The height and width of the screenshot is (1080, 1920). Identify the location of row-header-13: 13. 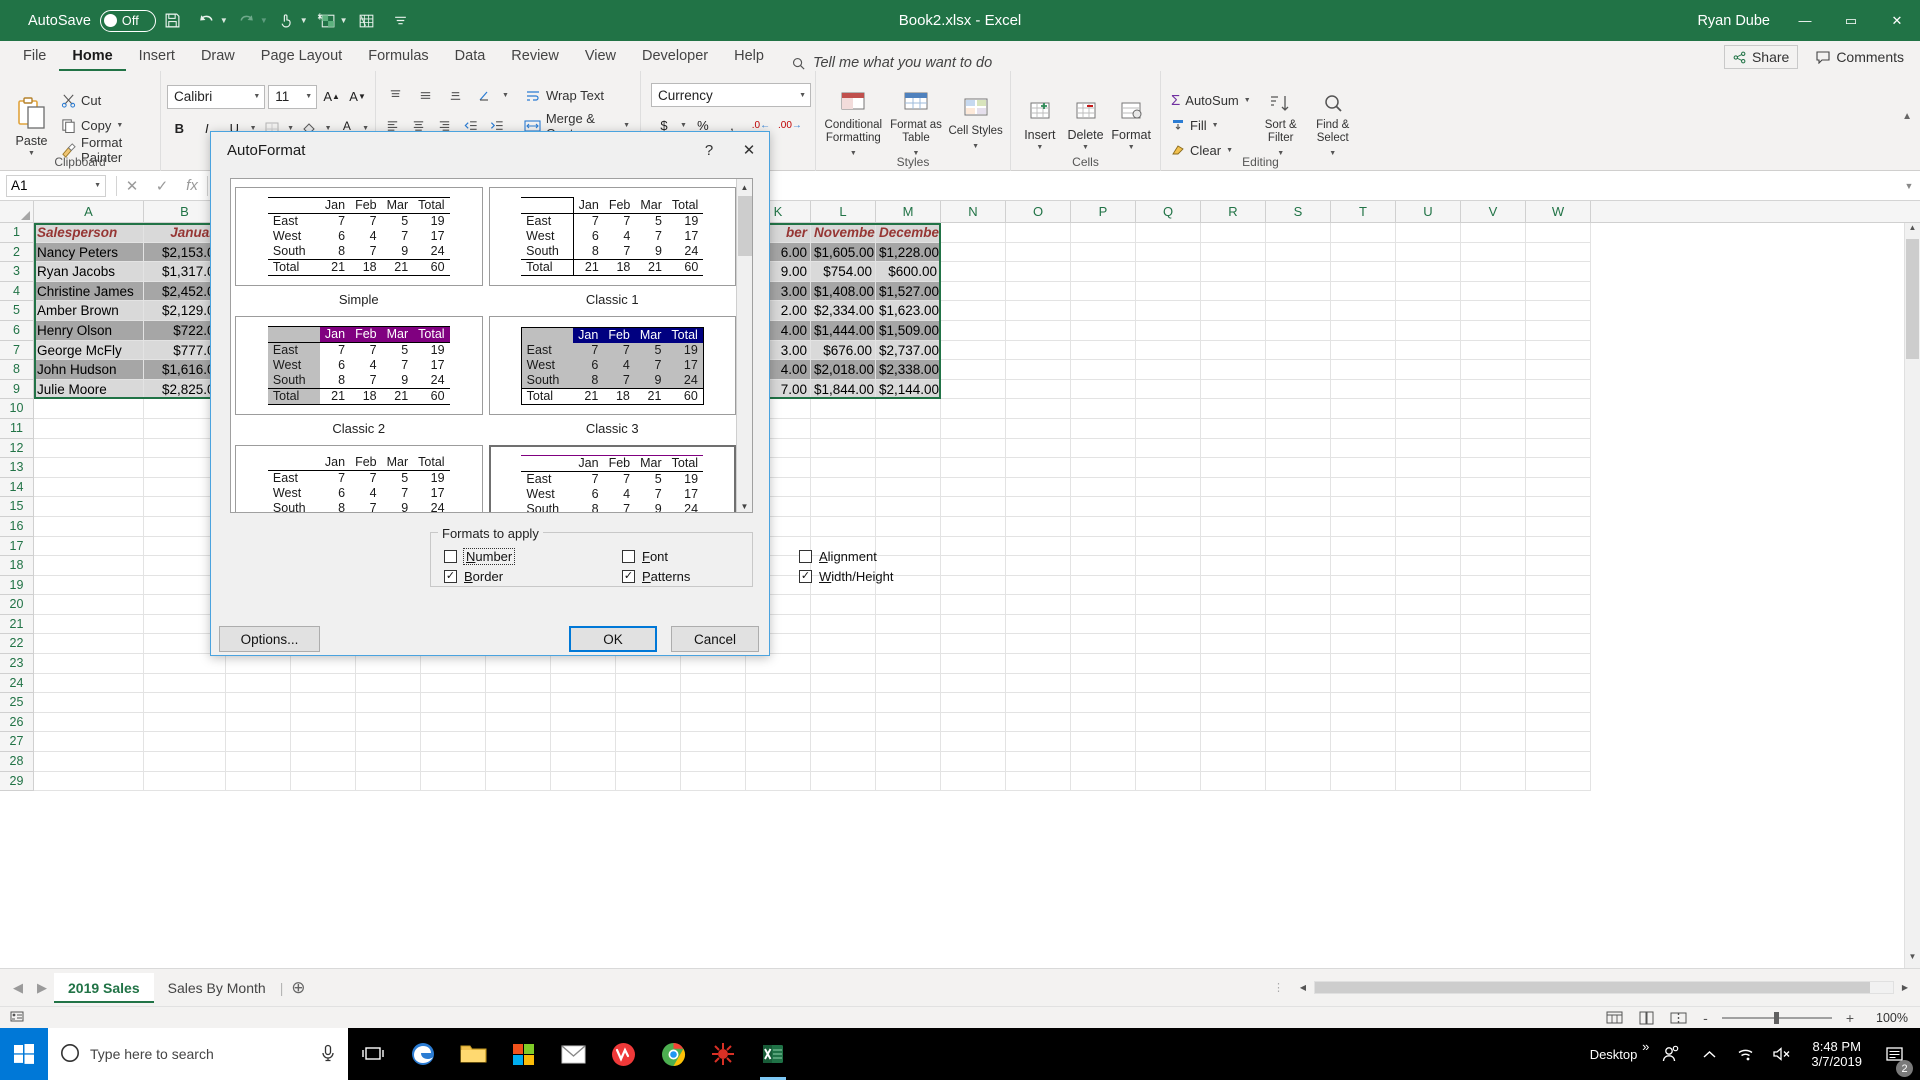
(16, 468).